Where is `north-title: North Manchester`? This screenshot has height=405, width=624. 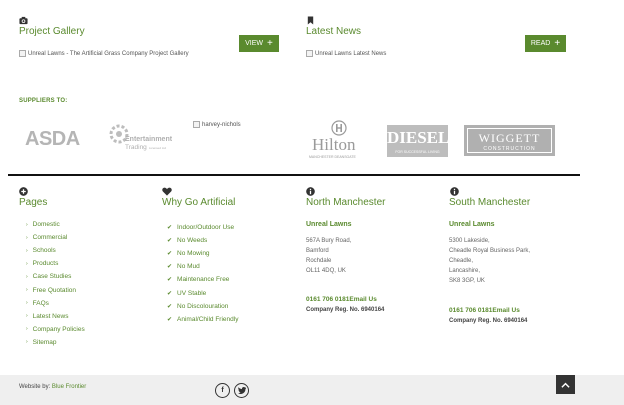 north-title: North Manchester is located at coordinates (346, 202).